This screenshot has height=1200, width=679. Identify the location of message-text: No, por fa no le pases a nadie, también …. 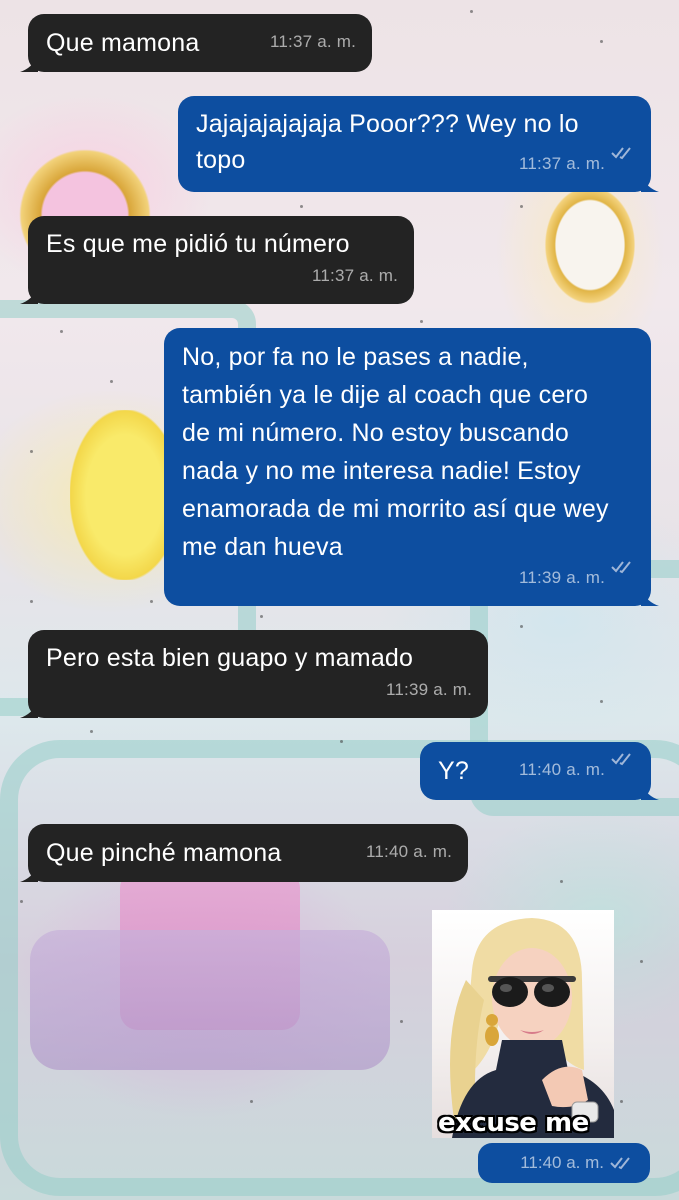
(395, 452).